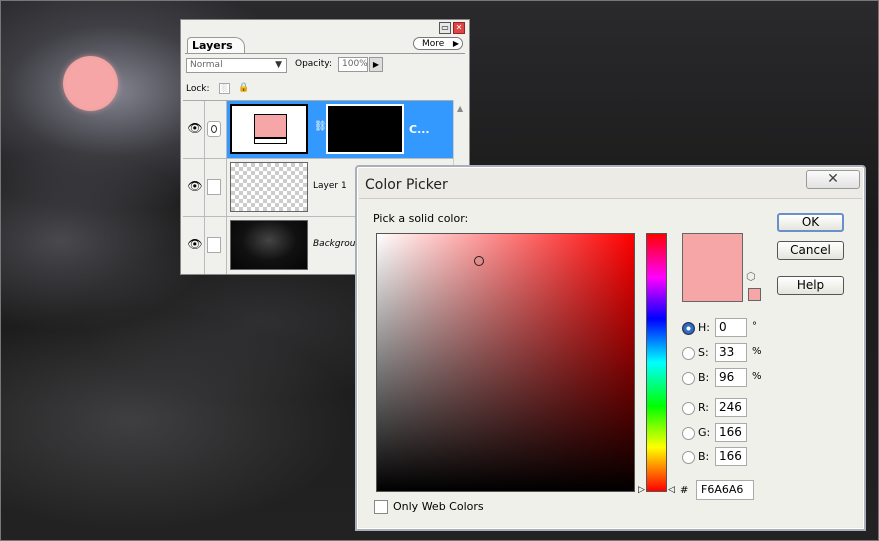 This screenshot has height=541, width=879. I want to click on fill-color-swatch, so click(270, 126).